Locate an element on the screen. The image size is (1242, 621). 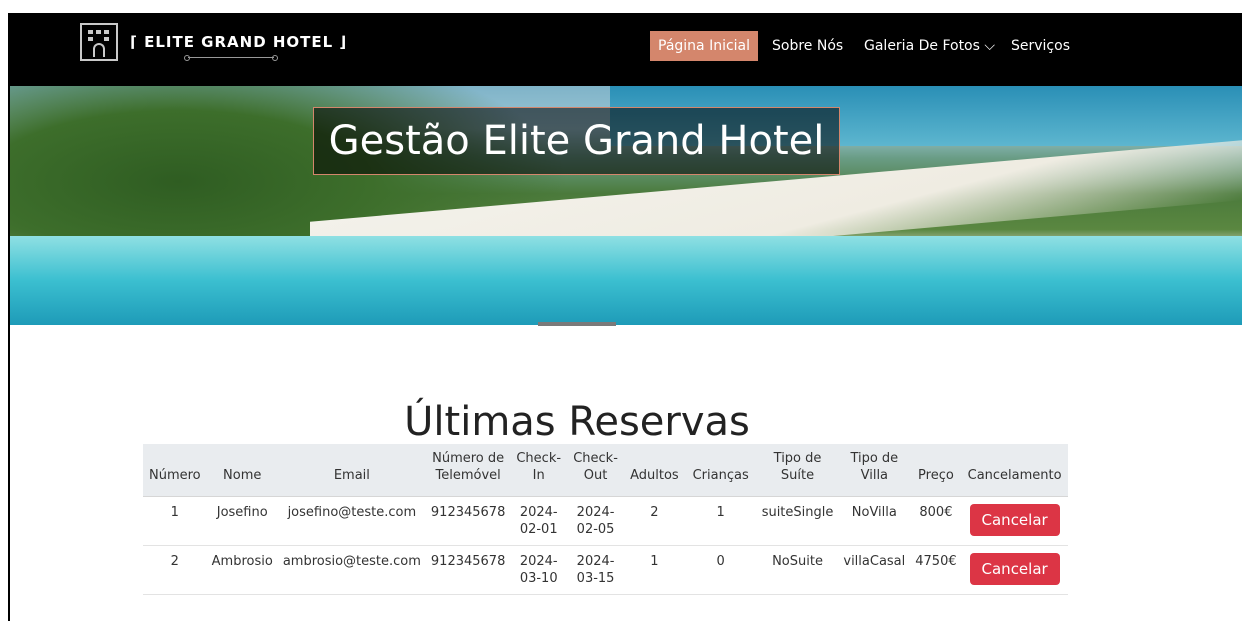
nav-services: Serviços is located at coordinates (1040, 46).